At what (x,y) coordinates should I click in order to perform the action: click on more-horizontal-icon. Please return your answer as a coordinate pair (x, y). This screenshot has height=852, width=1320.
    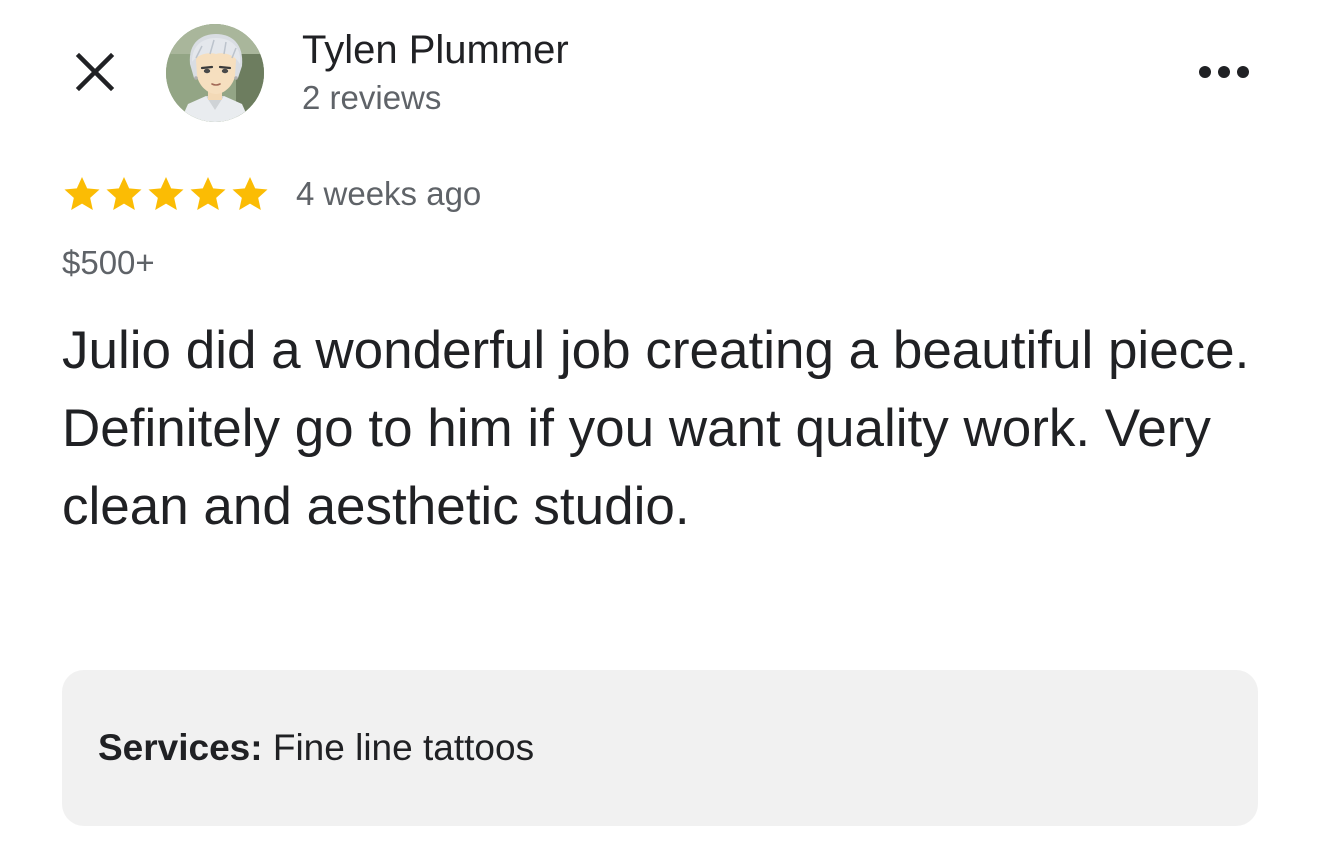
    Looking at the image, I should click on (1224, 72).